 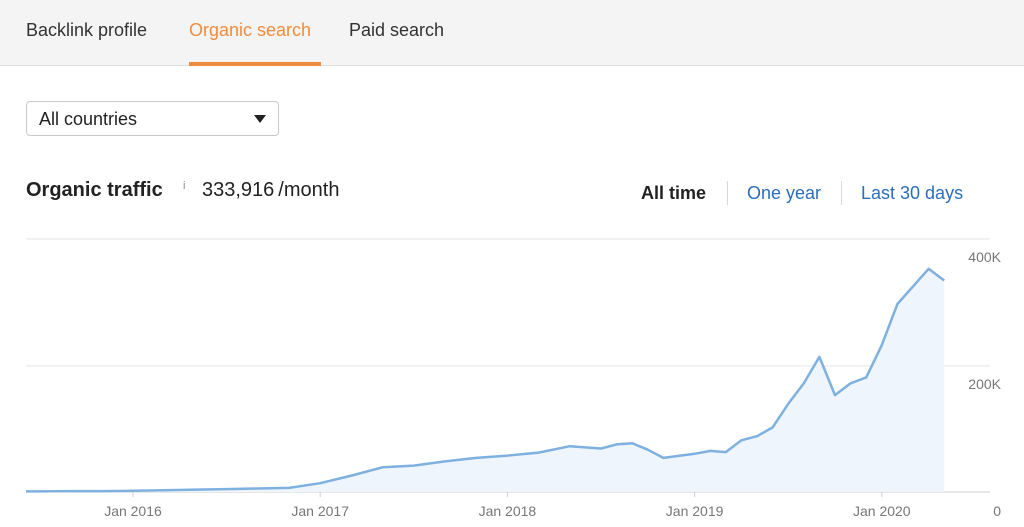 What do you see at coordinates (250, 30) in the screenshot?
I see `tab-organic-search: Organic search` at bounding box center [250, 30].